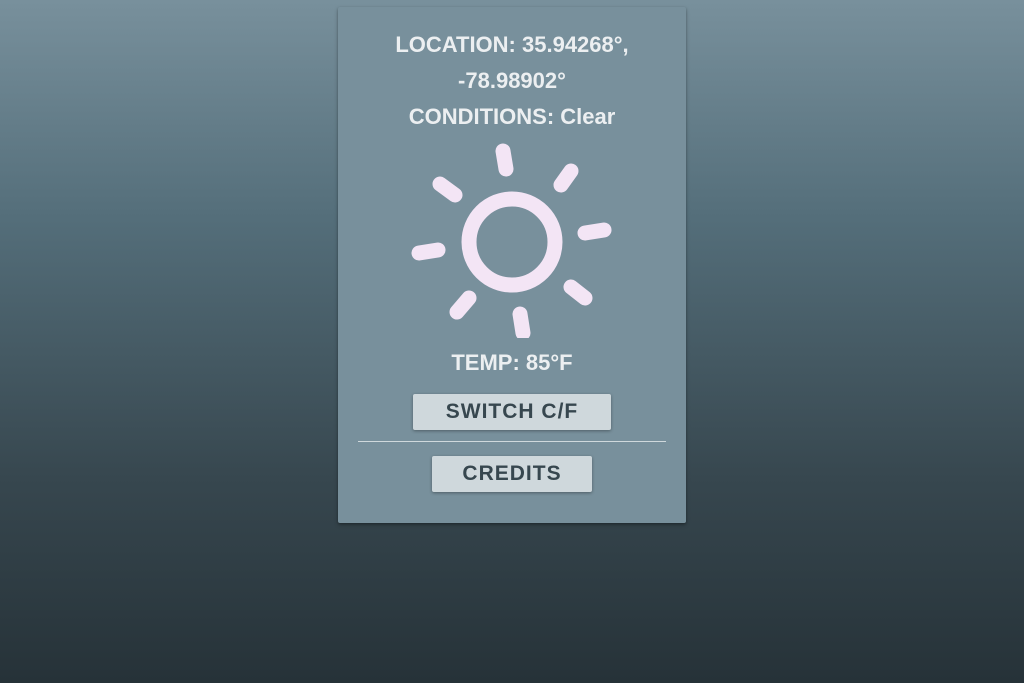 The height and width of the screenshot is (683, 1024). I want to click on temperature-text: TEMP: 85°F, so click(512, 362).